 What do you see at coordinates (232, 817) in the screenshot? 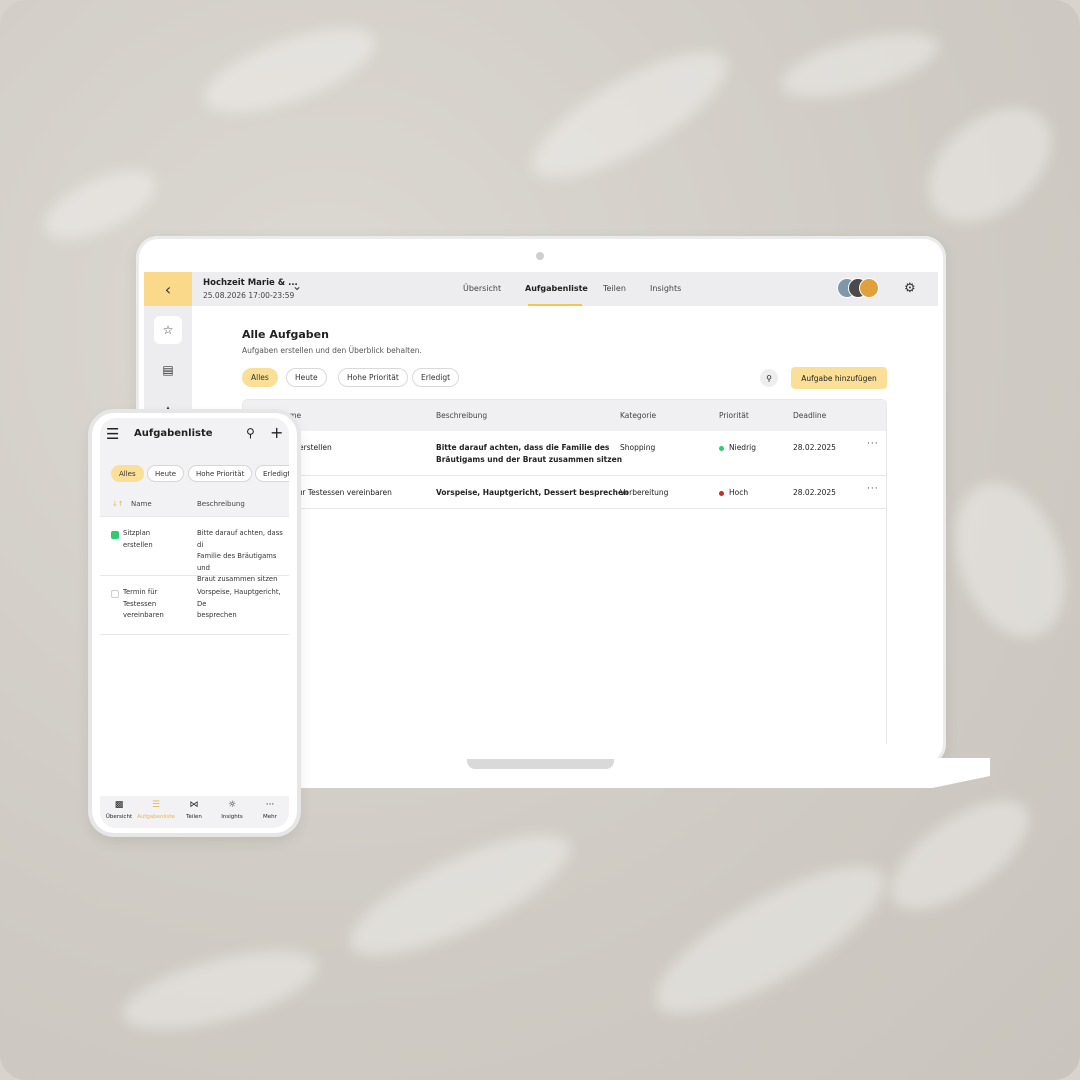
I see `nav-label: Insights` at bounding box center [232, 817].